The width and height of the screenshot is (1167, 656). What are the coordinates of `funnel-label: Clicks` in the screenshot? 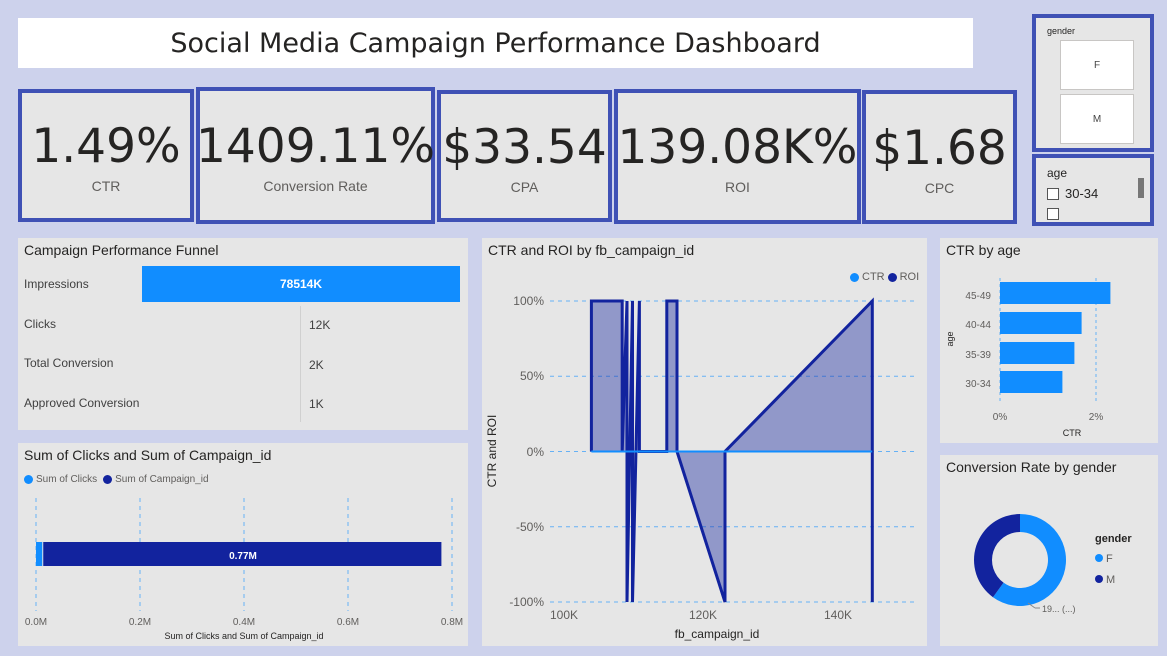 It's located at (40, 324).